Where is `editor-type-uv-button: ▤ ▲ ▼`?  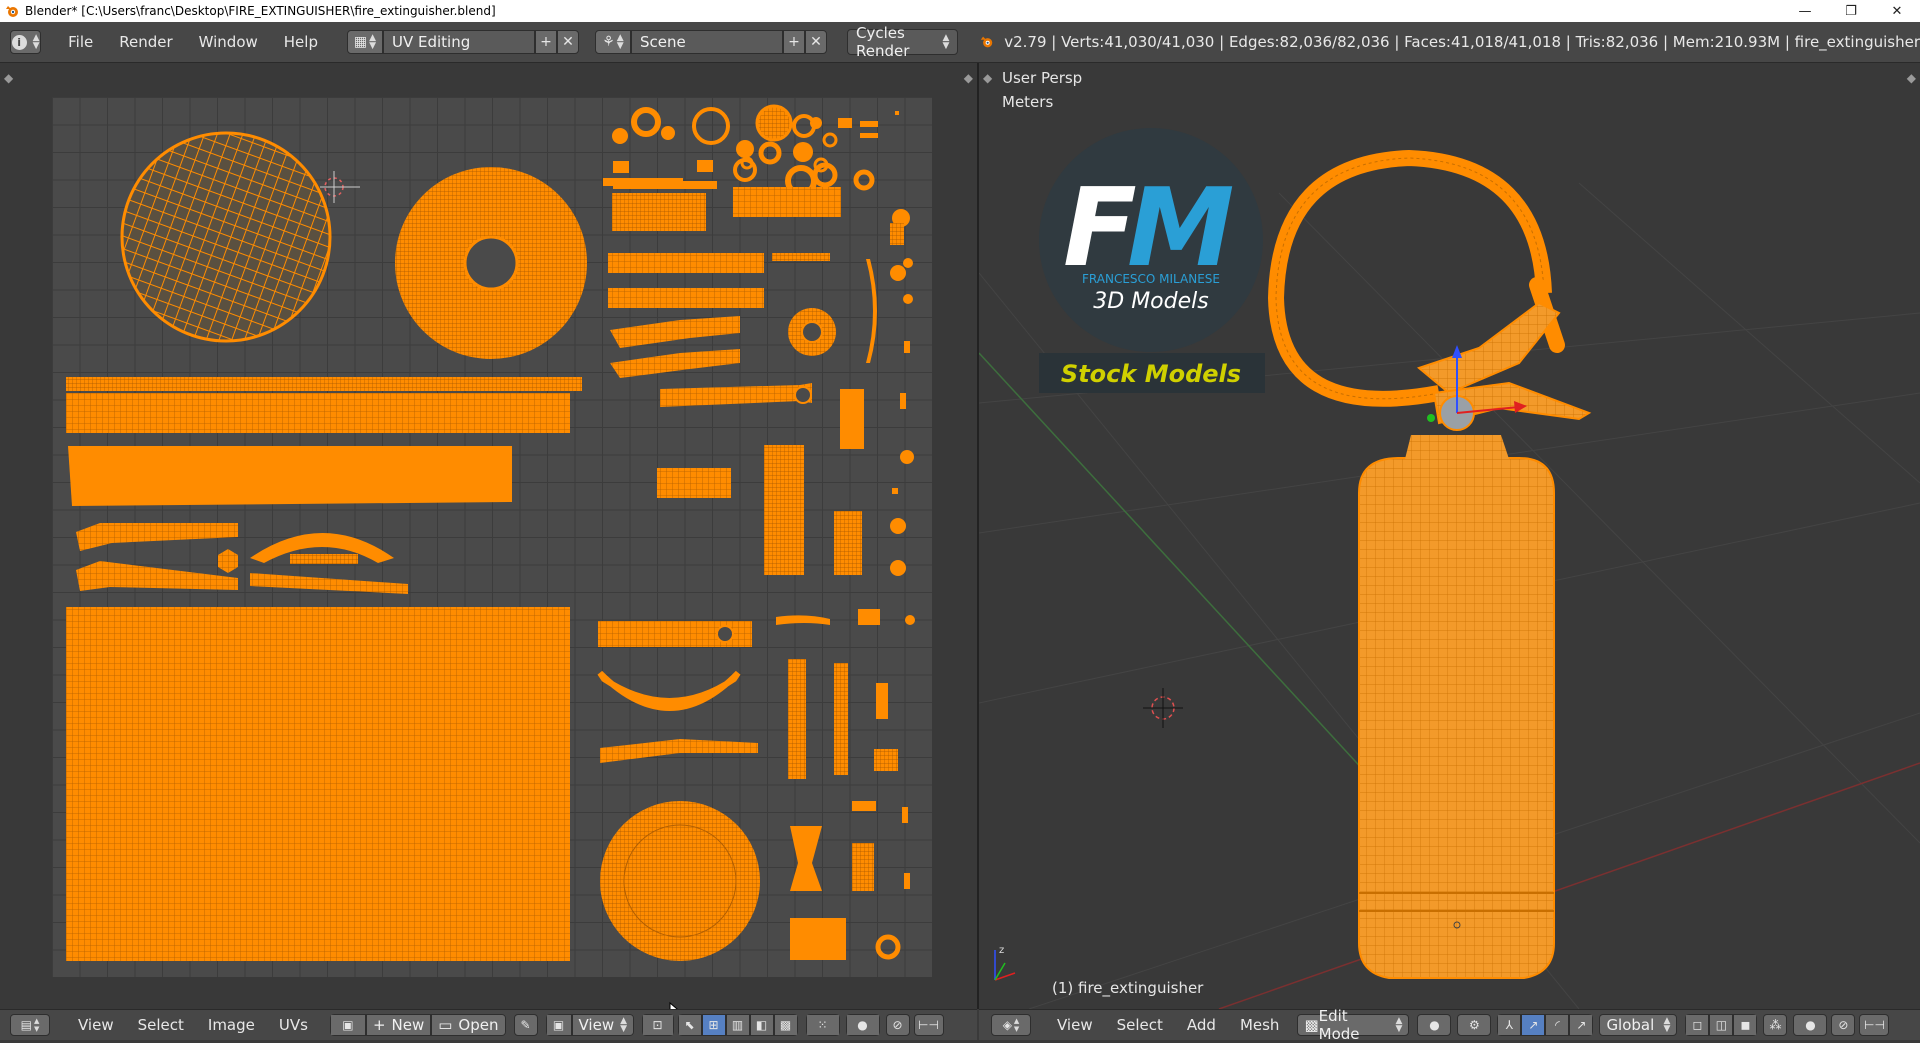
editor-type-uv-button: ▤ ▲ ▼ is located at coordinates (30, 1025).